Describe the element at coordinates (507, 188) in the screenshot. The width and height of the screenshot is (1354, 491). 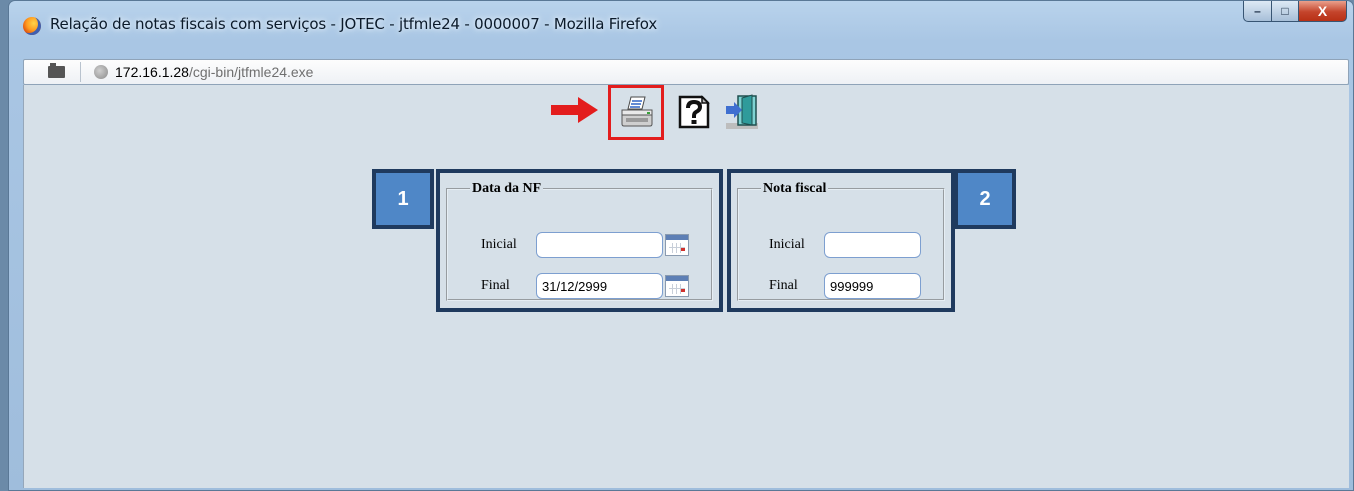
I see `data-nf-legend: Data da NF` at that location.